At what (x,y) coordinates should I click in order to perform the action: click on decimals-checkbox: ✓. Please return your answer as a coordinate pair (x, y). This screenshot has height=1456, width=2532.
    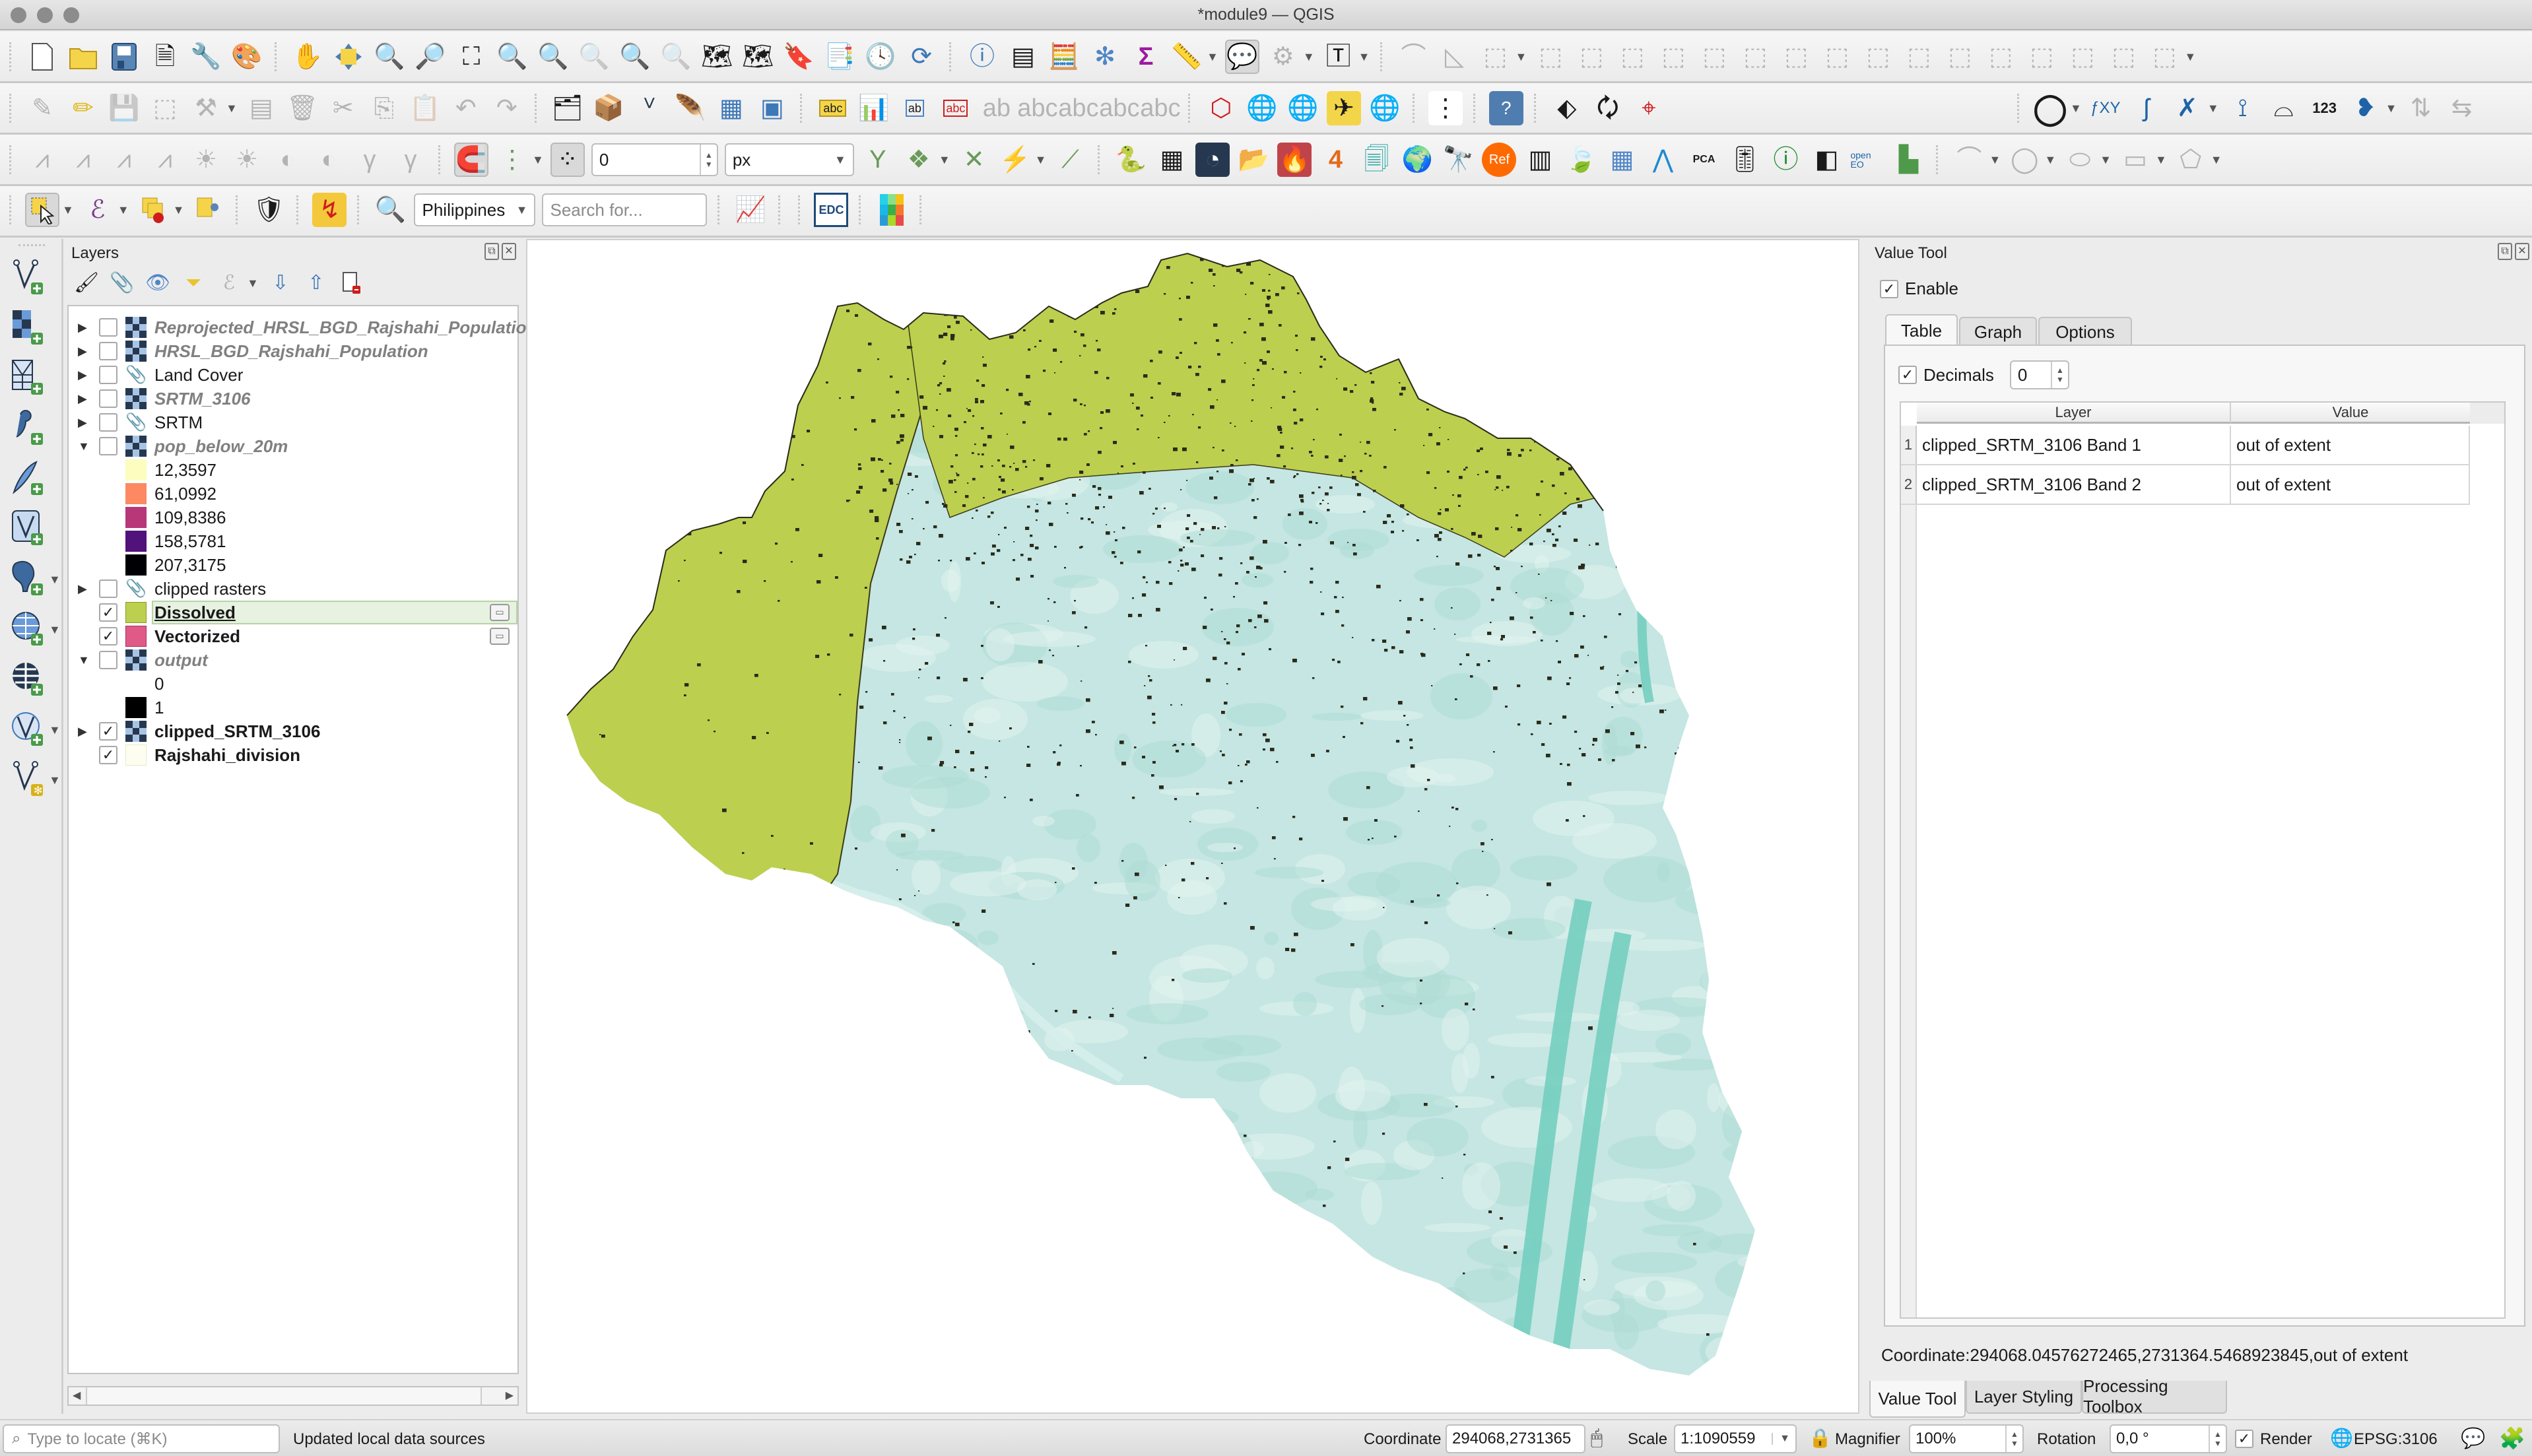
    Looking at the image, I should click on (1907, 375).